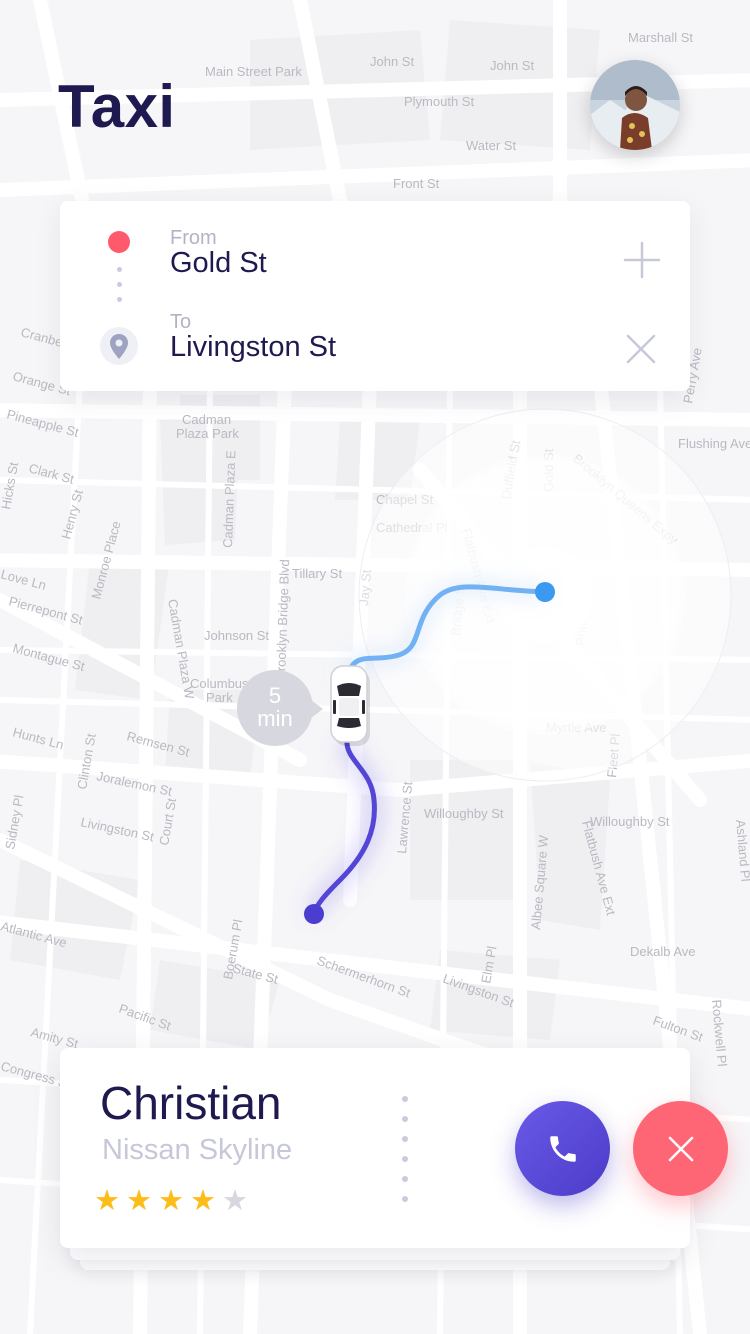 The width and height of the screenshot is (750, 1334). Describe the element at coordinates (405, 1156) in the screenshot. I see `divider-dots` at that location.